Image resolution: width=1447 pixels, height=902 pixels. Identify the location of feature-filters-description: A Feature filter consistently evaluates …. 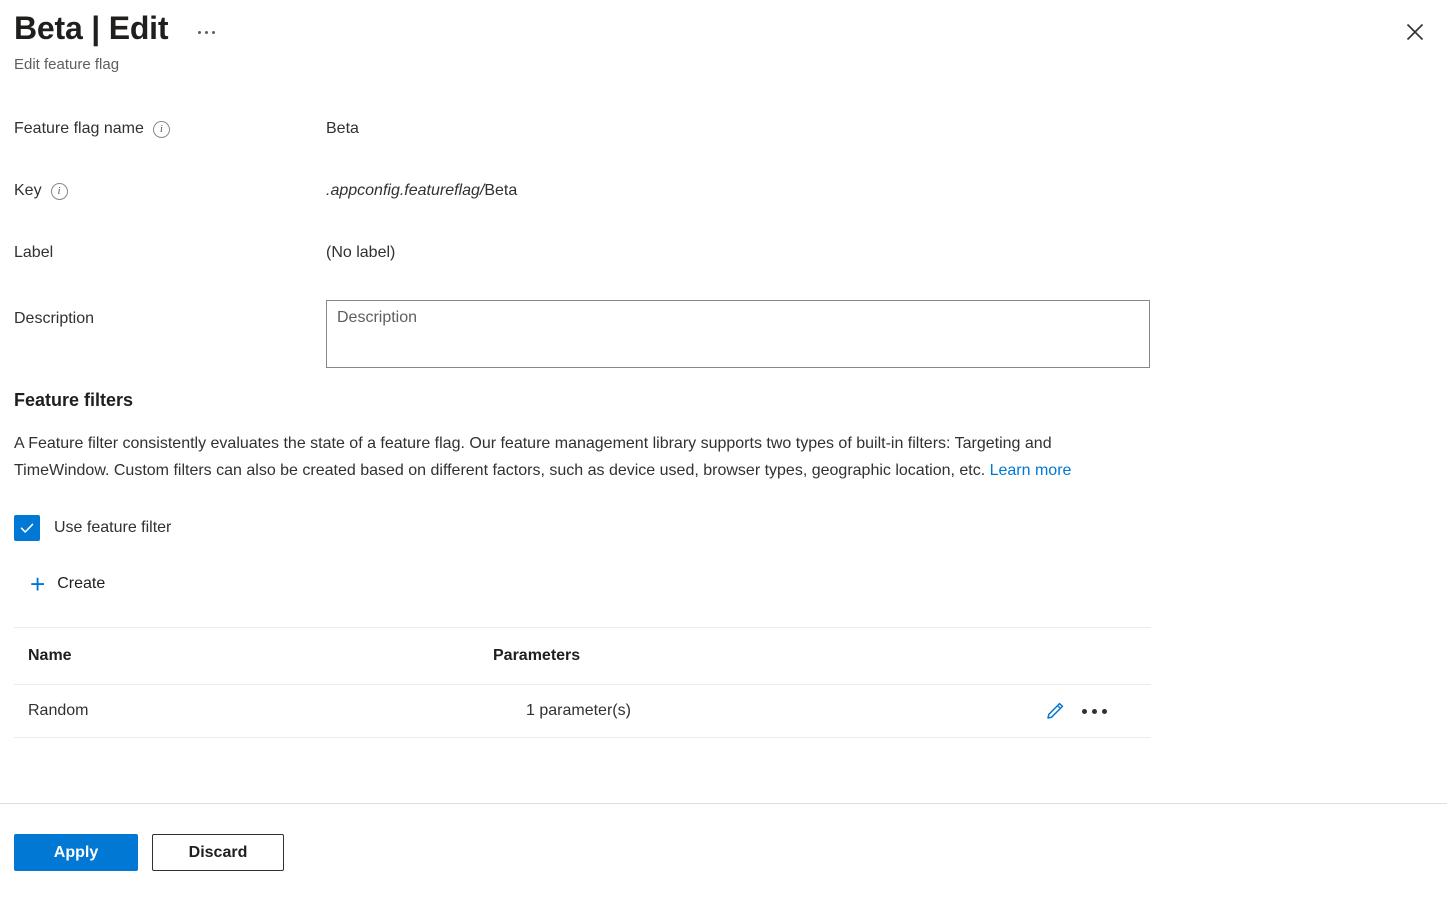
(582, 457).